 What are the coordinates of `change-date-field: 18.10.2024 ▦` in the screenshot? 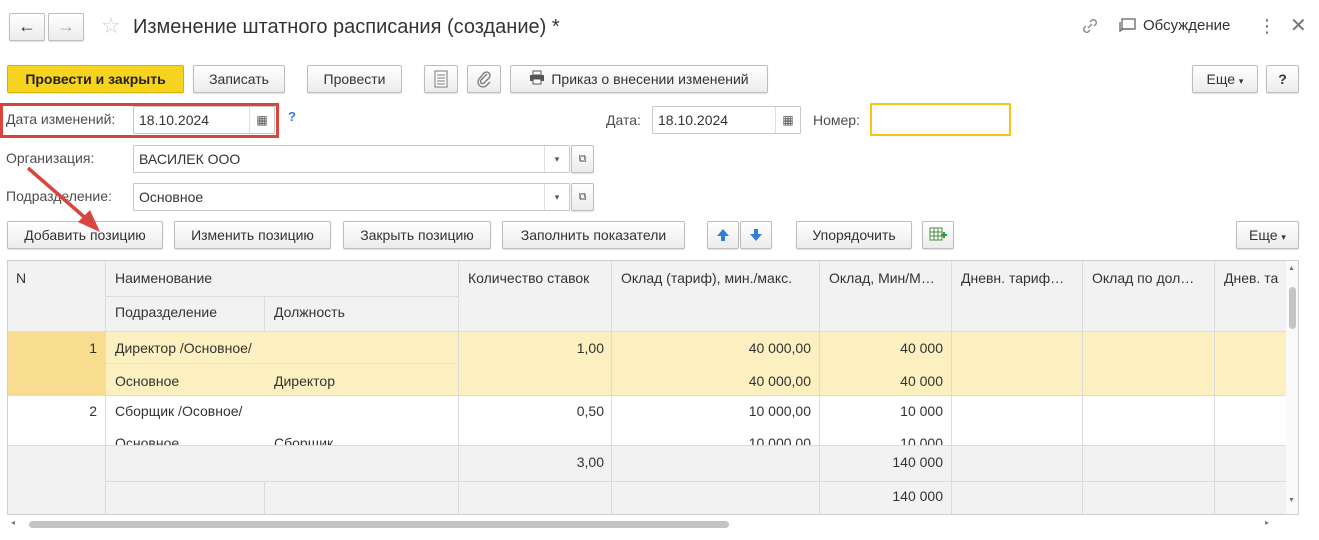 It's located at (204, 120).